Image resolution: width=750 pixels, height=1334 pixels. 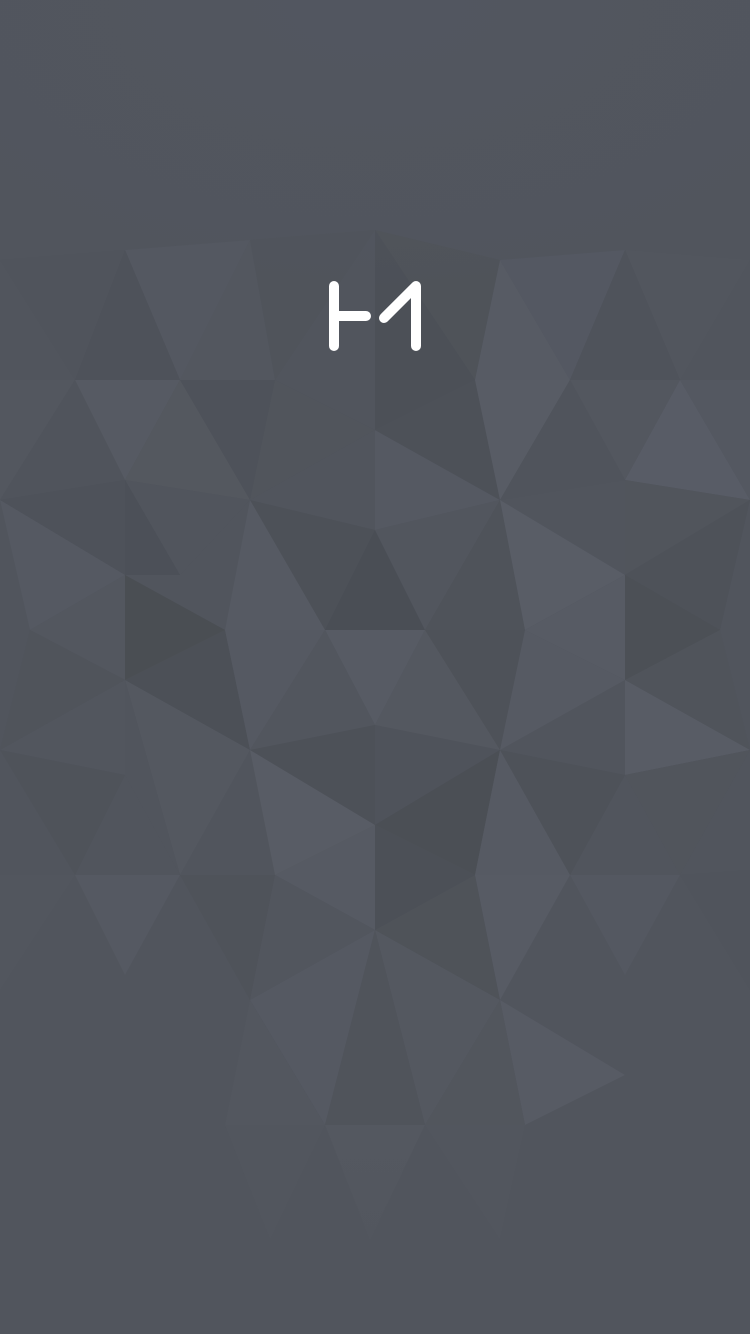 I want to click on brand-logo-icon, so click(x=375, y=316).